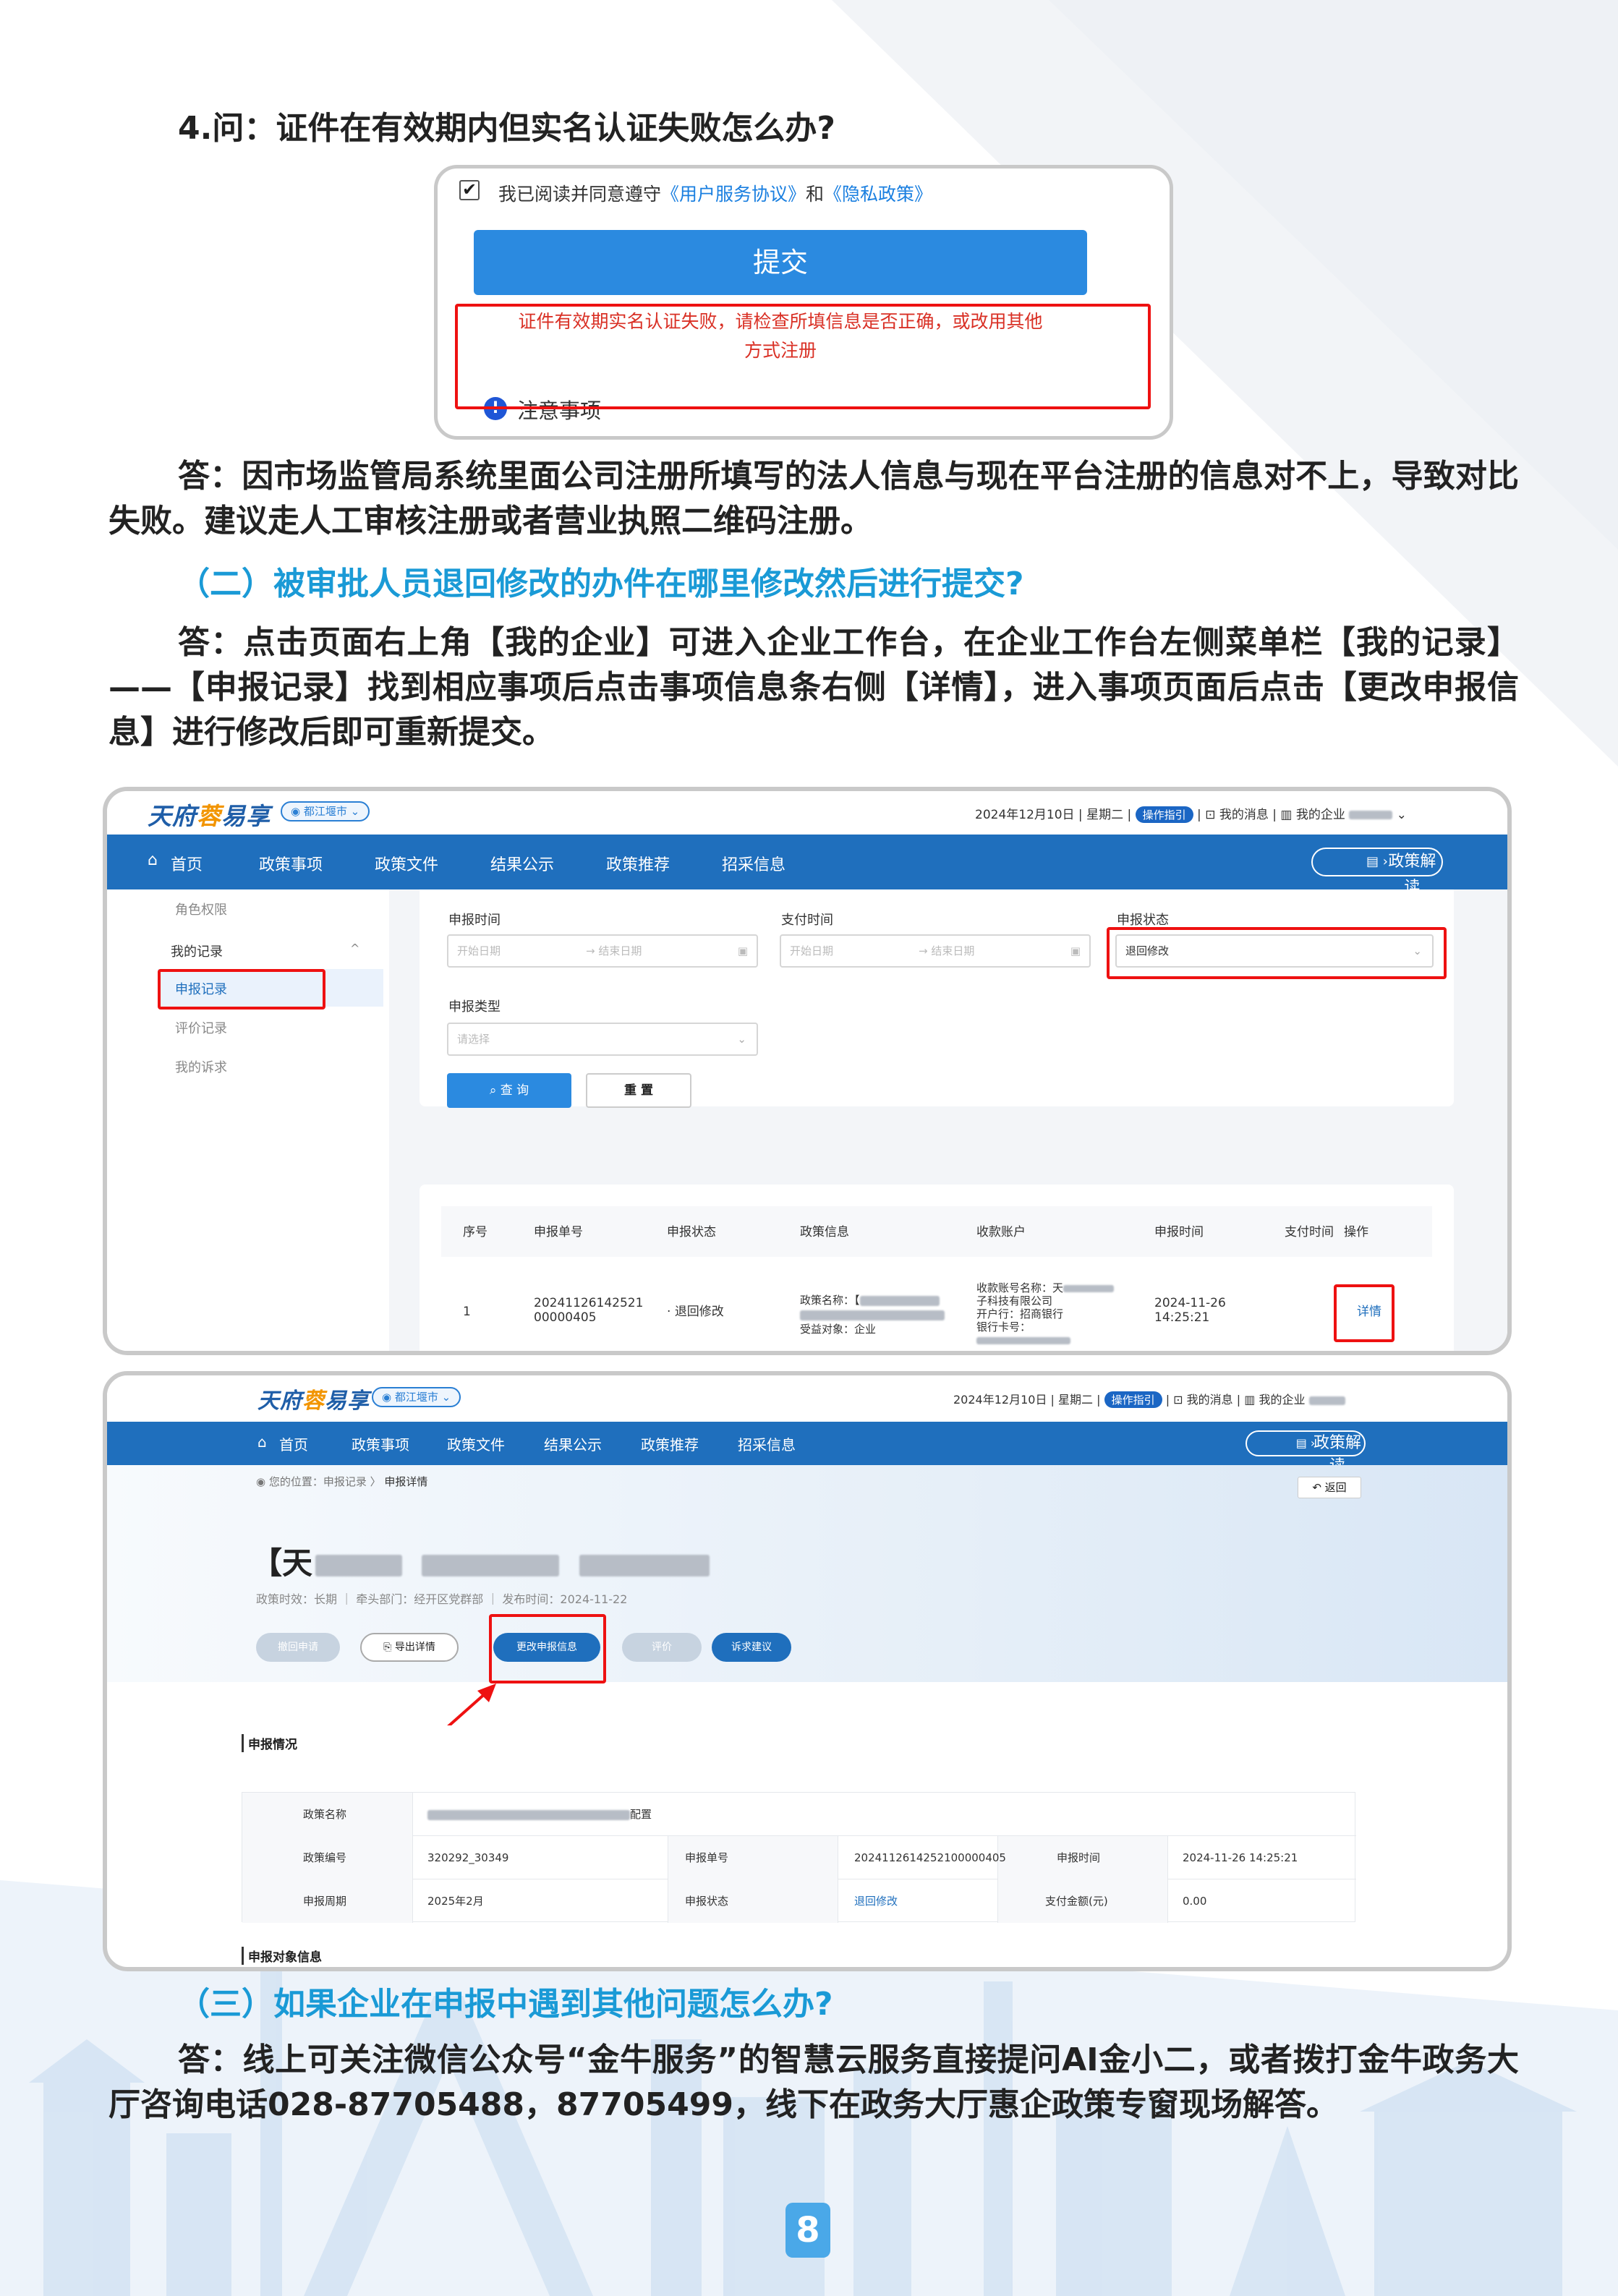 This screenshot has height=2296, width=1618. Describe the element at coordinates (878, 194) in the screenshot. I see `privacy-policy-link: 《隐私政策》` at that location.